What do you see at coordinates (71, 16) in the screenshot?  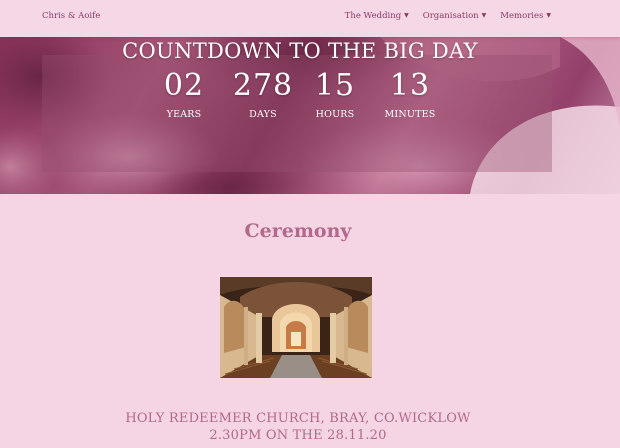 I see `brand-link: Chris & Aoife` at bounding box center [71, 16].